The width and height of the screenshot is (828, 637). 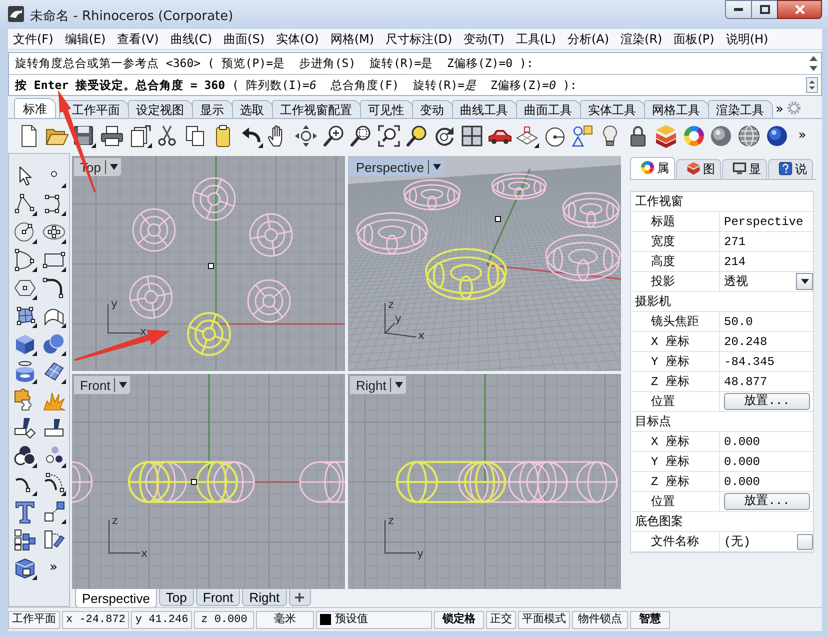 What do you see at coordinates (378, 385) in the screenshot?
I see `viewport-title-button: Right` at bounding box center [378, 385].